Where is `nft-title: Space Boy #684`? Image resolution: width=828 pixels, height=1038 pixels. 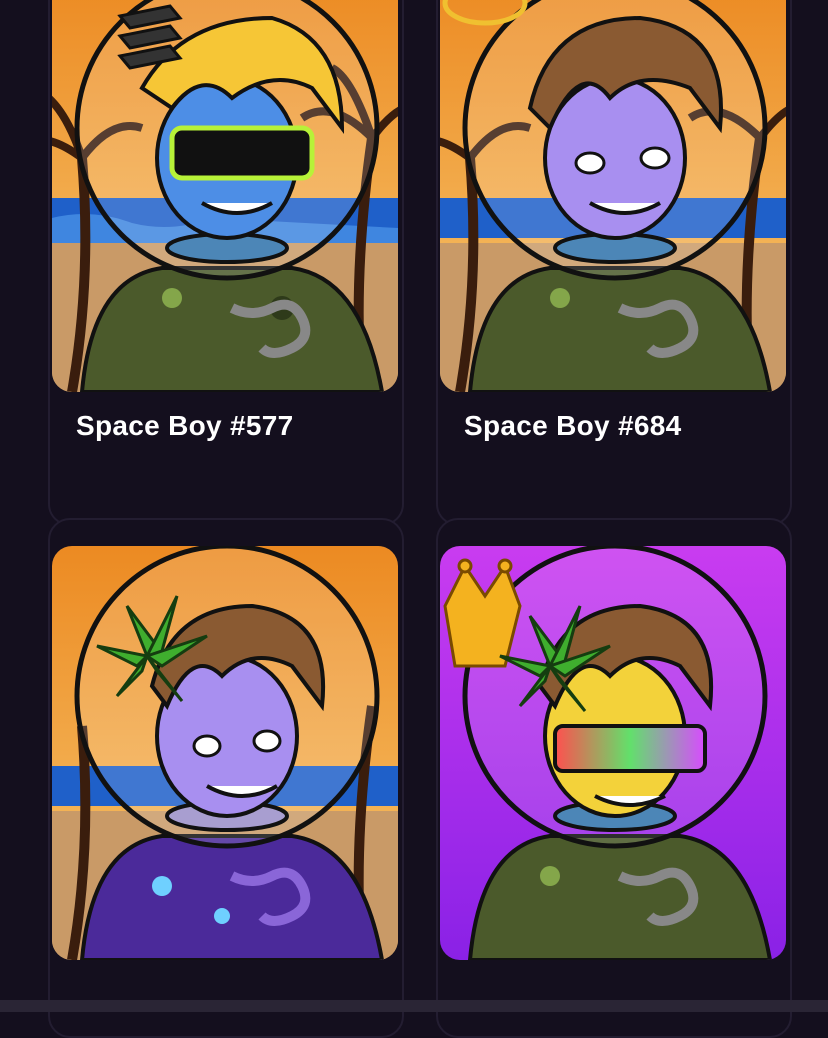
nft-title: Space Boy #684 is located at coordinates (573, 425).